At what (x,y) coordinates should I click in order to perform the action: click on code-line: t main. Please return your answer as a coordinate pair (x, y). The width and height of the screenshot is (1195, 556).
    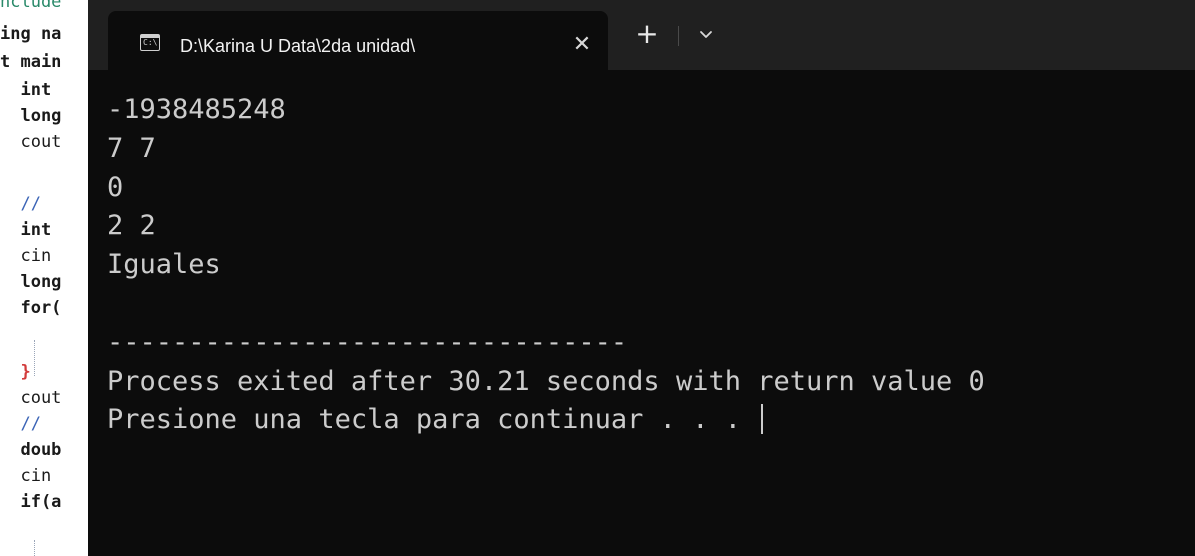
    Looking at the image, I should click on (31, 62).